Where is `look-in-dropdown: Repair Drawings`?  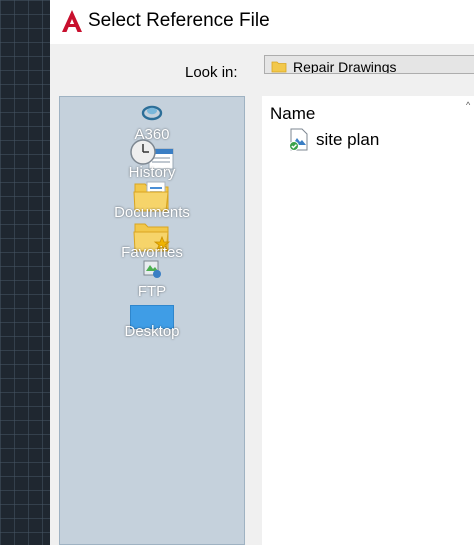
look-in-dropdown: Repair Drawings is located at coordinates (369, 64).